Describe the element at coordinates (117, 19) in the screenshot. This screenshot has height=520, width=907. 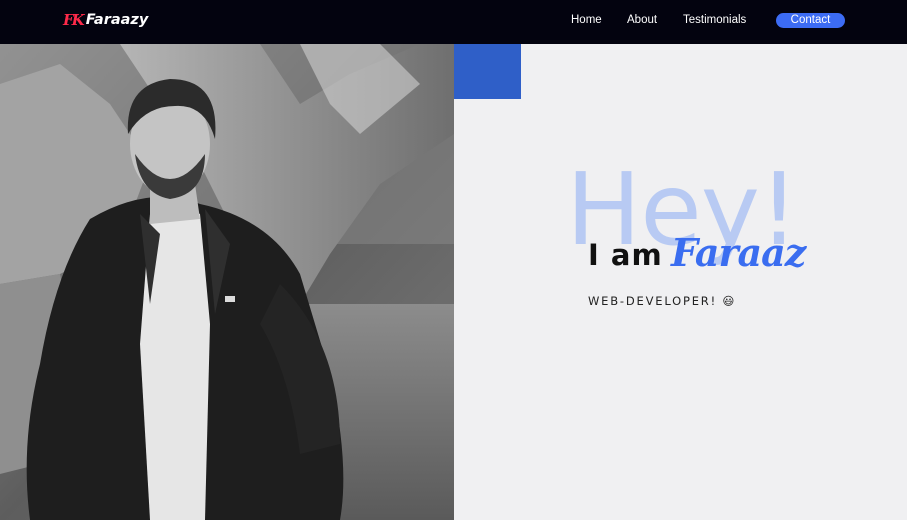
I see `brand-name: Faraazy` at that location.